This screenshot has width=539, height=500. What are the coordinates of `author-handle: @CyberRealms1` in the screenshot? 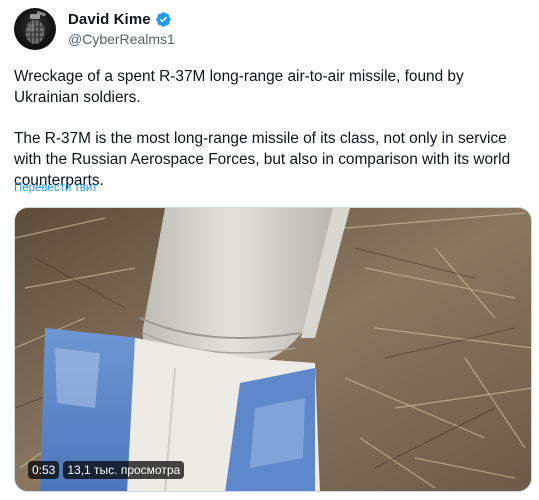 It's located at (121, 39).